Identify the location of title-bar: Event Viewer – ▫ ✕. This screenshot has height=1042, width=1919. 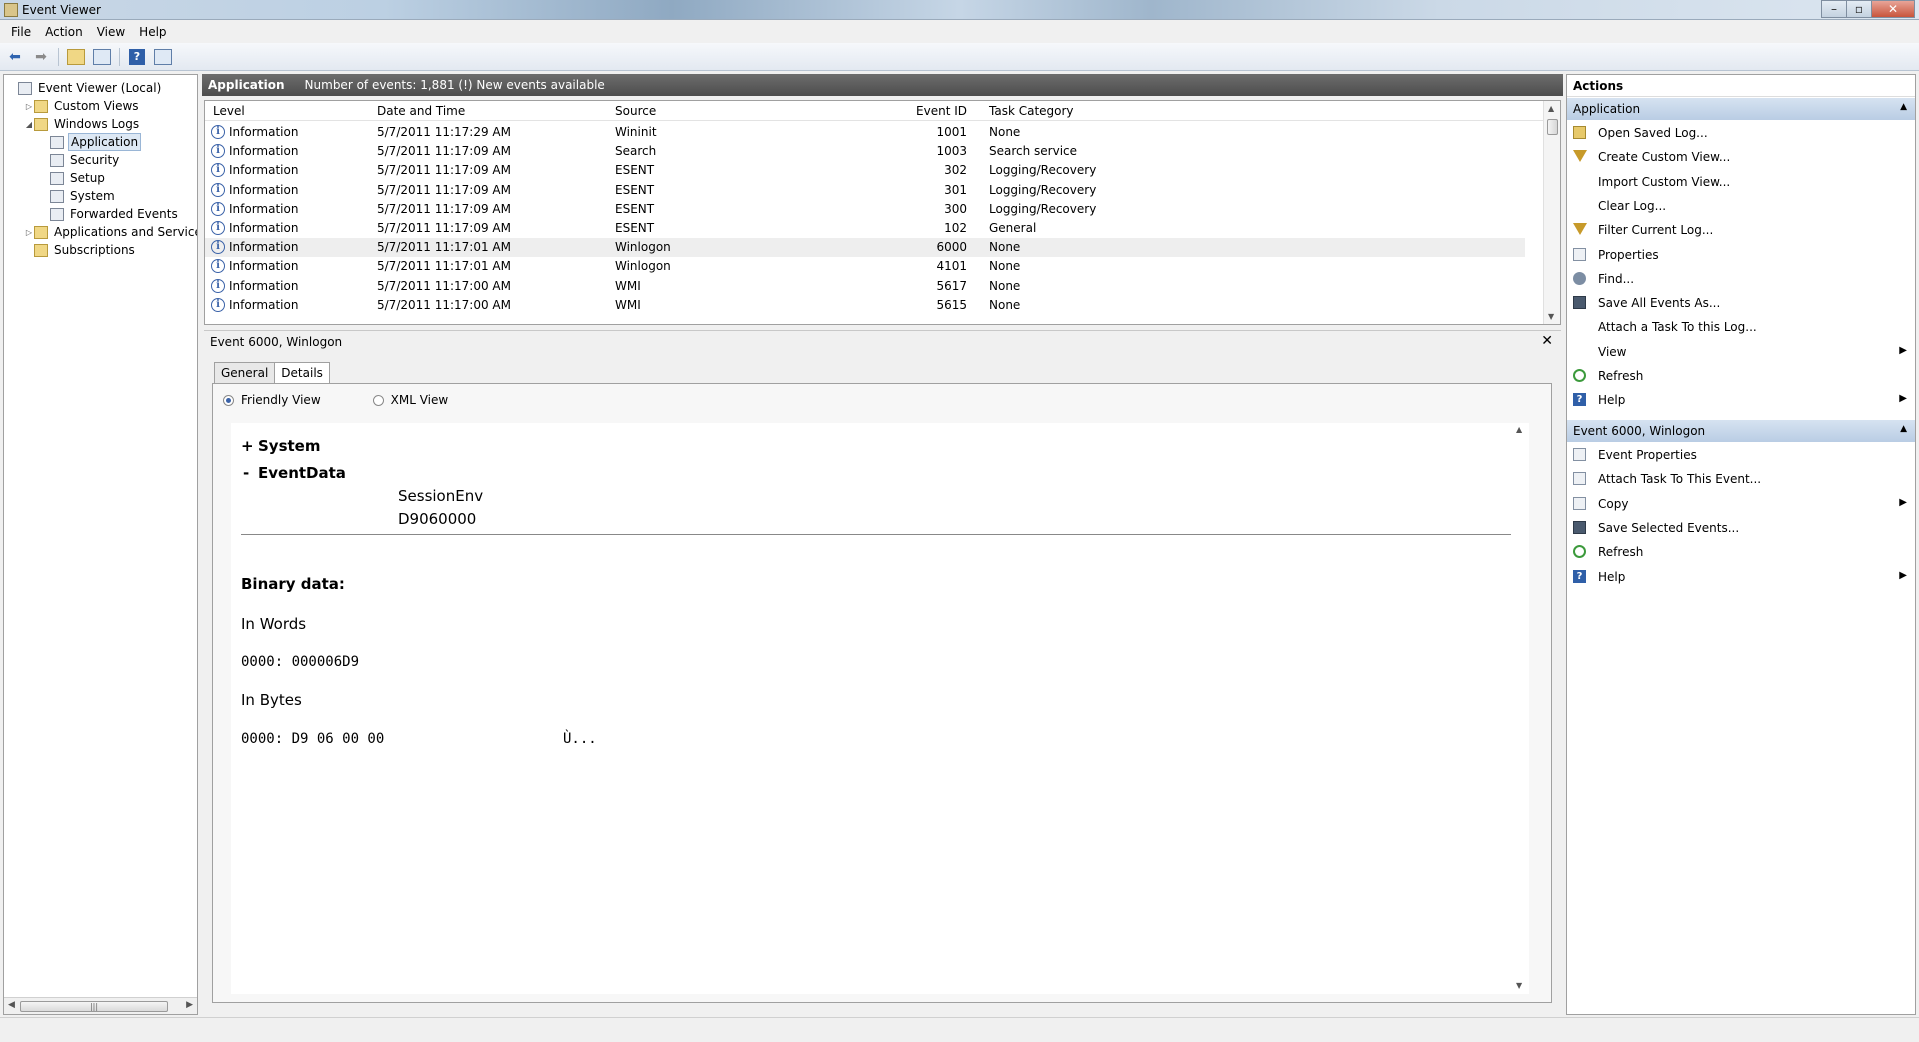
(959, 10).